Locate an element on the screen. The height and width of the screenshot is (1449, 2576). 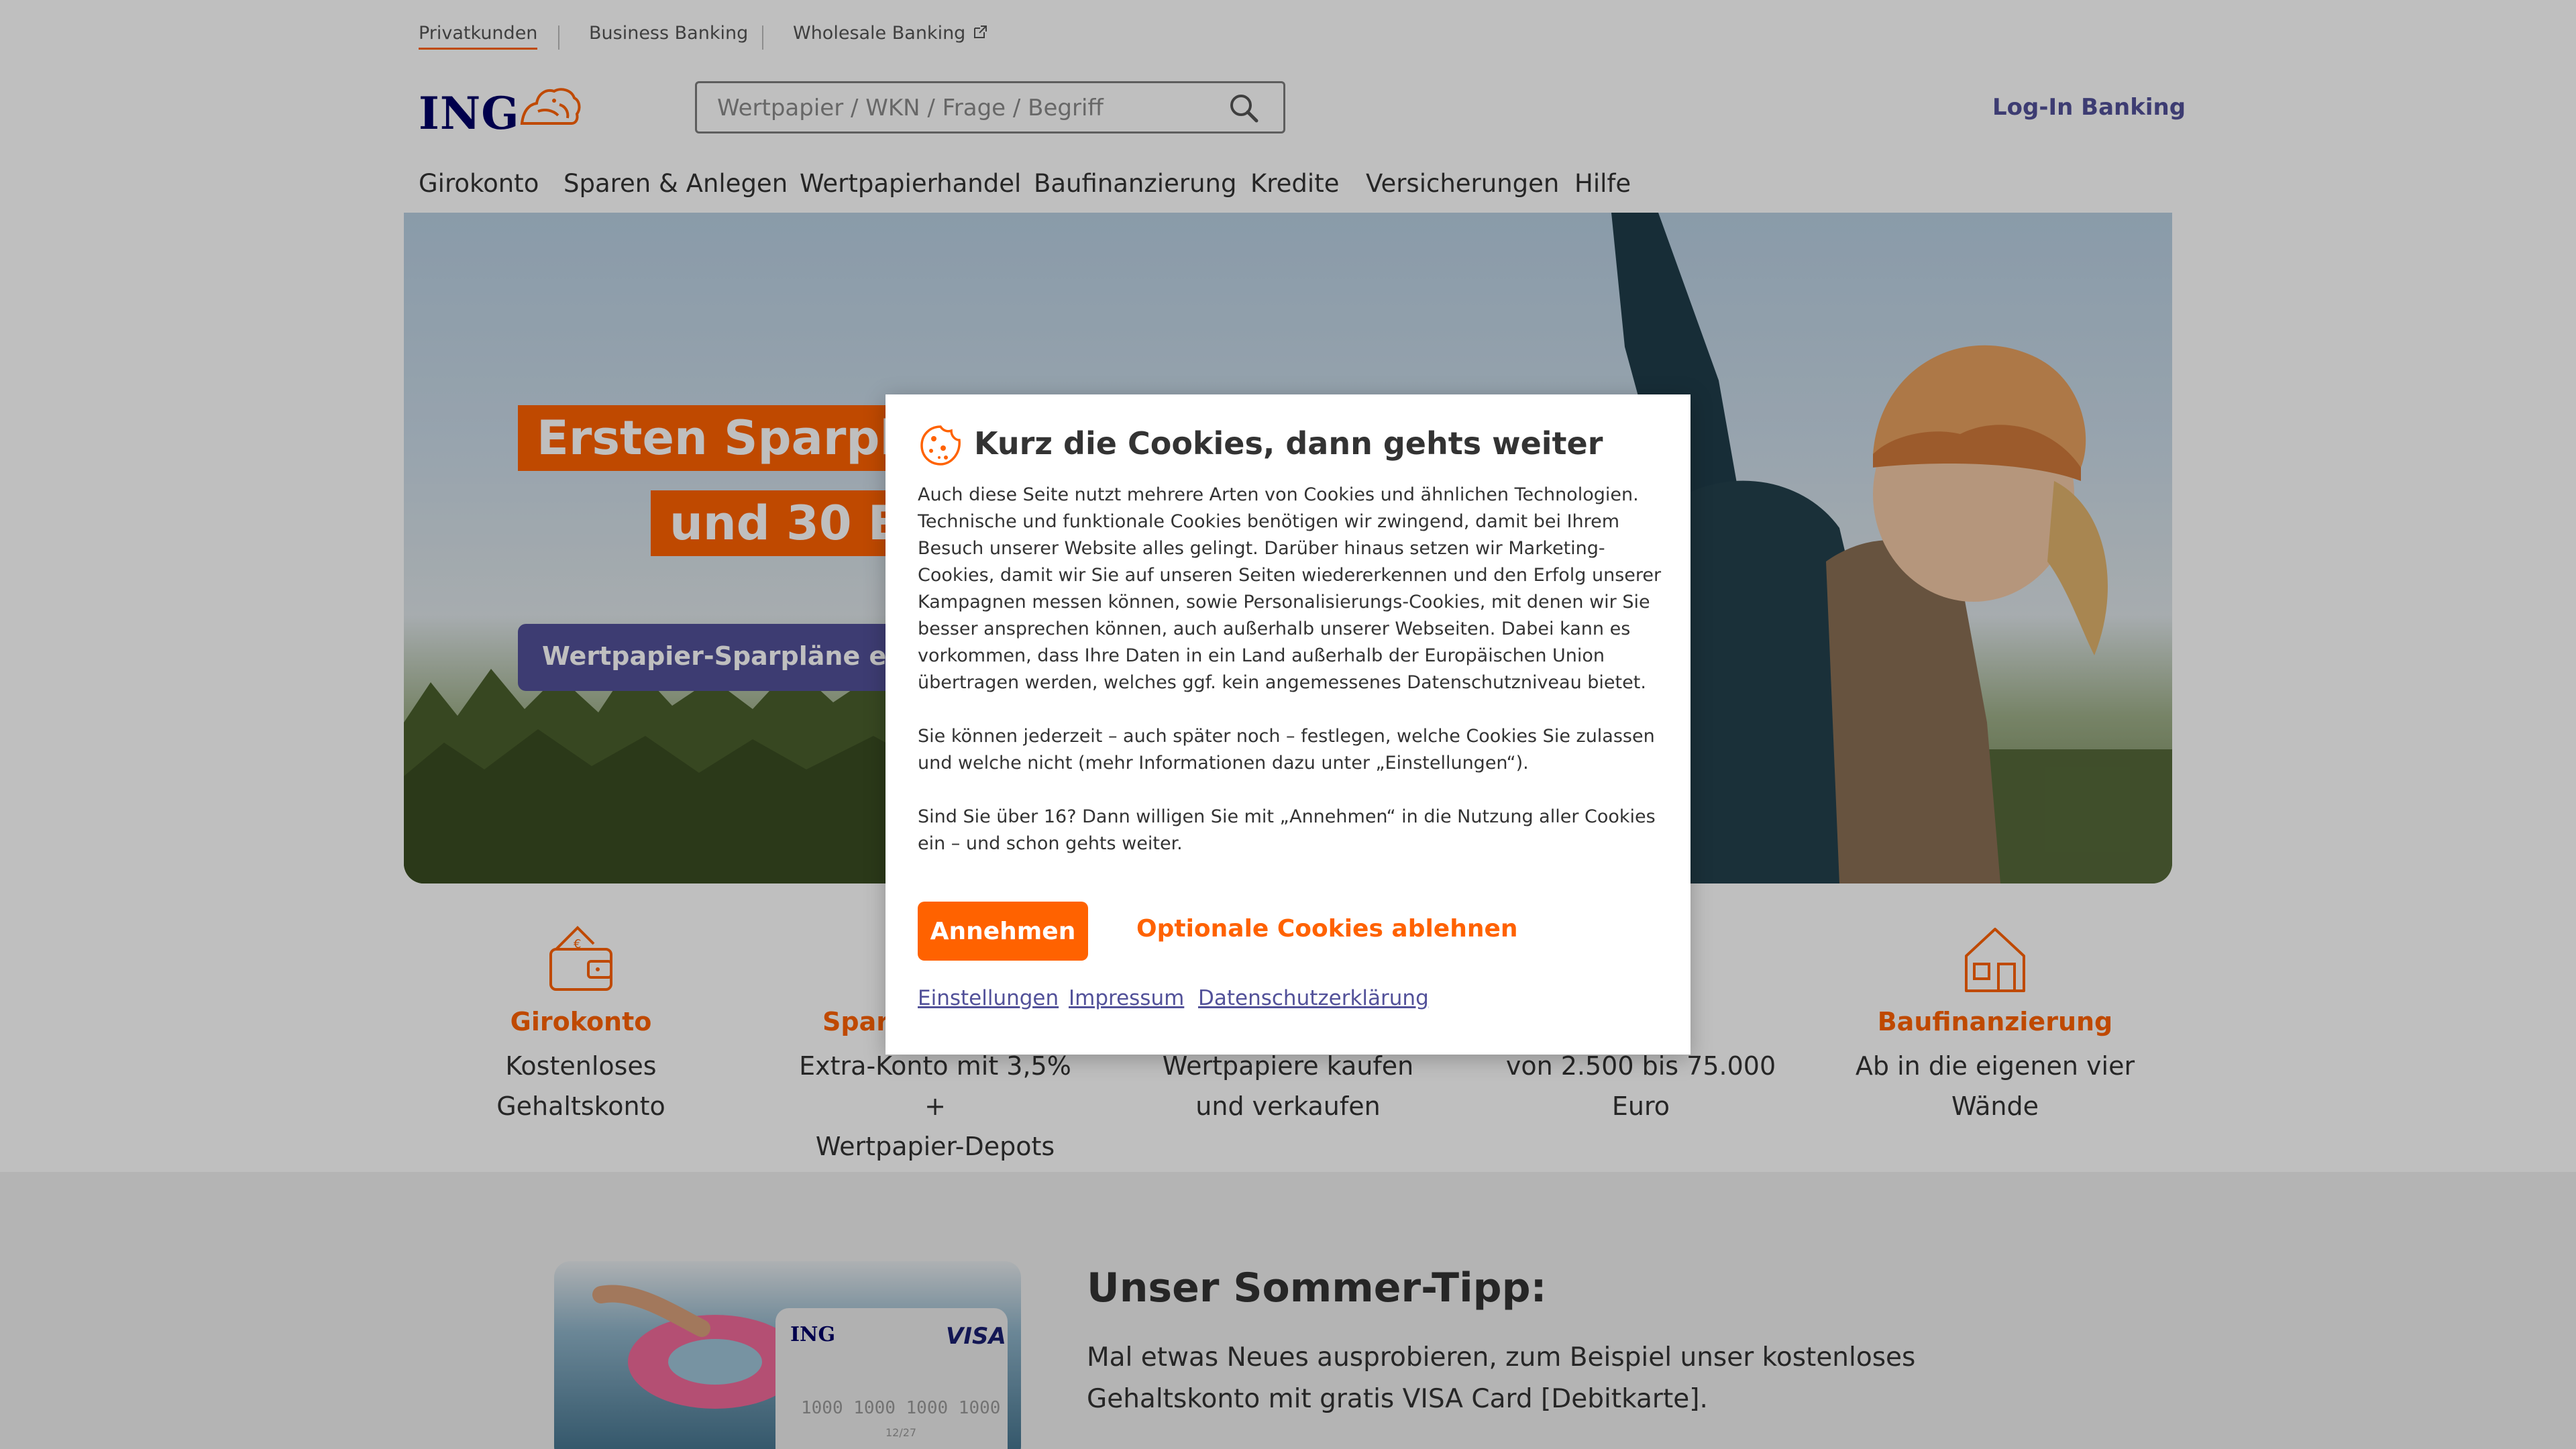
accept-cookies-button: Annehmen is located at coordinates (1003, 931).